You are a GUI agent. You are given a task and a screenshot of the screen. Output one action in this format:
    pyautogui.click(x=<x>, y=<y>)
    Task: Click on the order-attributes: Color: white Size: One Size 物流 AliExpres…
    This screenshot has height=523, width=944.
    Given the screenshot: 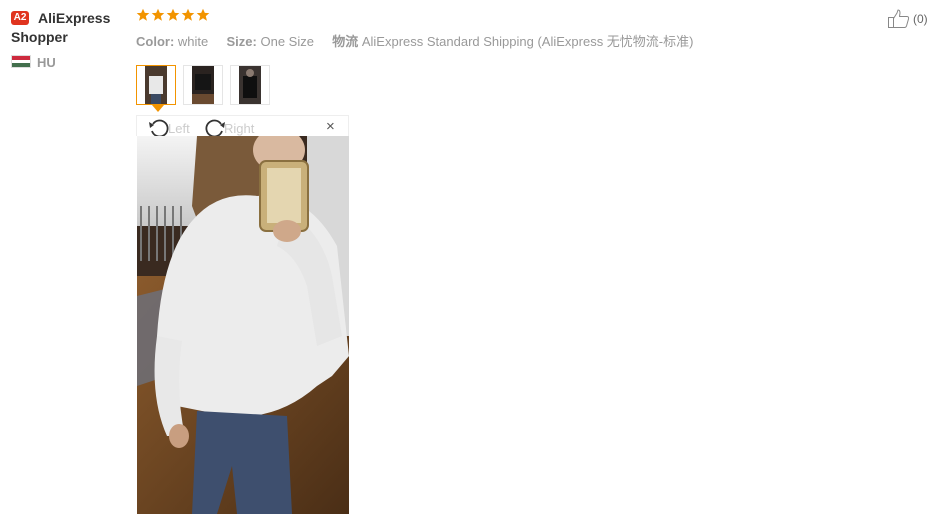 What is the action you would take?
    pyautogui.click(x=414, y=40)
    